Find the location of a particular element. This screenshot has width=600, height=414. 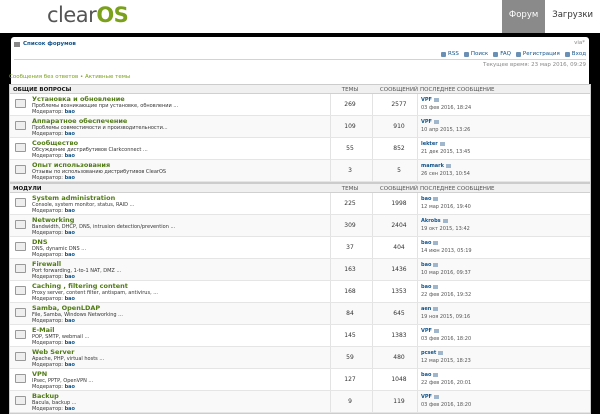

last-post: bao 12 мар 2016, 19:40 is located at coordinates (446, 203).